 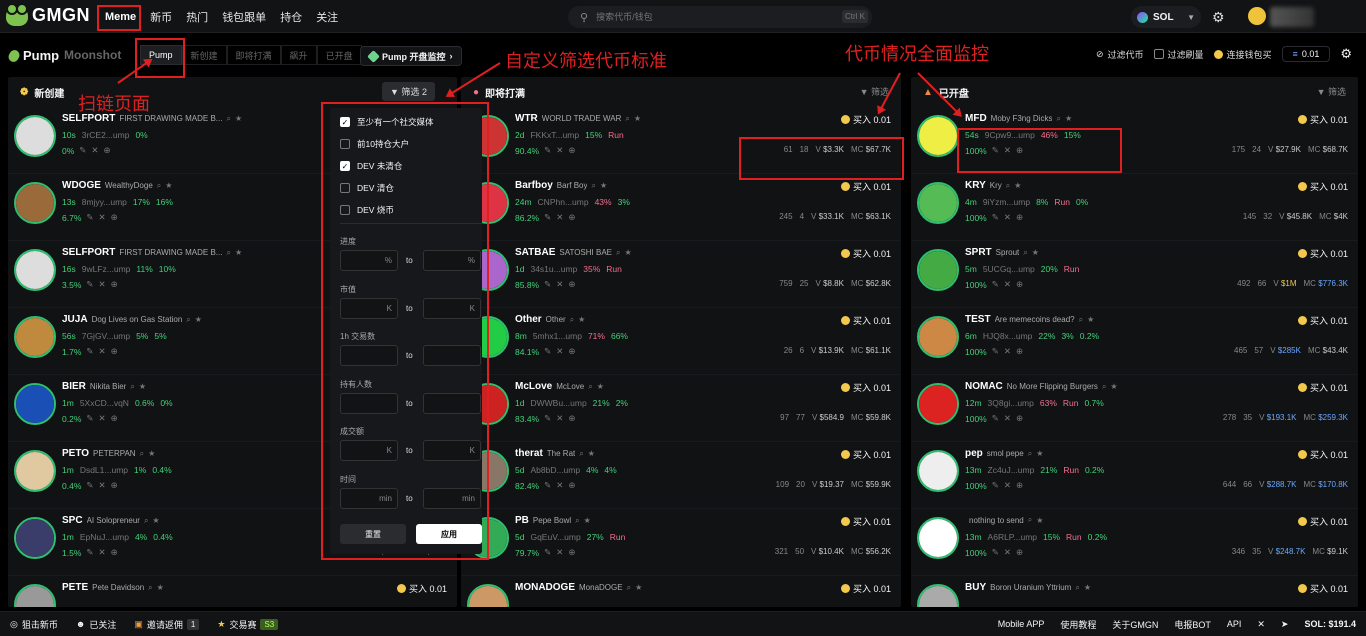 What do you see at coordinates (1134, 591) in the screenshot?
I see `coin-row: BUYBoron Uranium Yttrium⌕★✎✕⊕买入 0.01` at bounding box center [1134, 591].